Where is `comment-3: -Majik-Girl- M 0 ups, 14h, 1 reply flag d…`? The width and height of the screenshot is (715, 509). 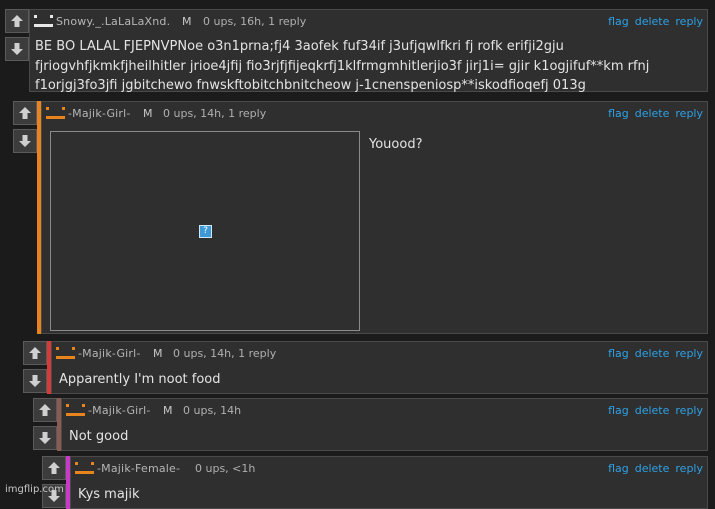 comment-3: -Majik-Girl- M 0 ups, 14h, 1 reply flag d… is located at coordinates (365, 367).